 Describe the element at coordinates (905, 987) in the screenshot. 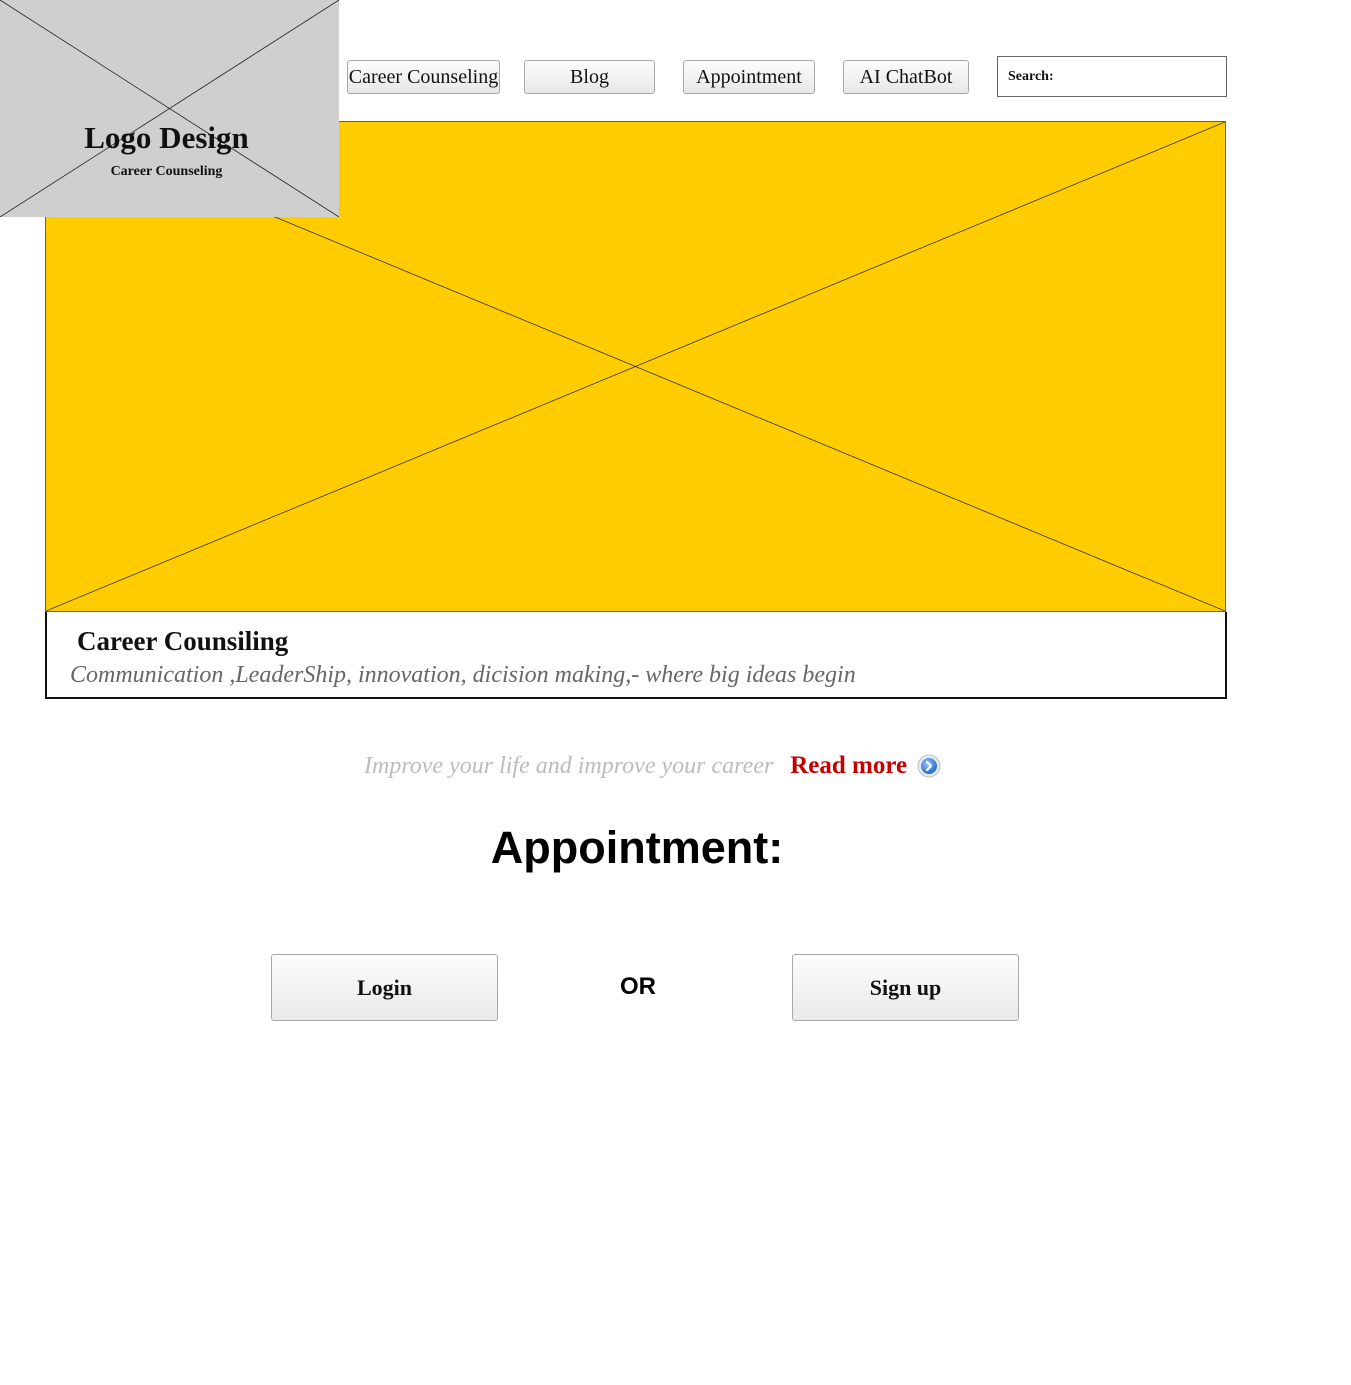

I see `signup-button: Sign up` at that location.